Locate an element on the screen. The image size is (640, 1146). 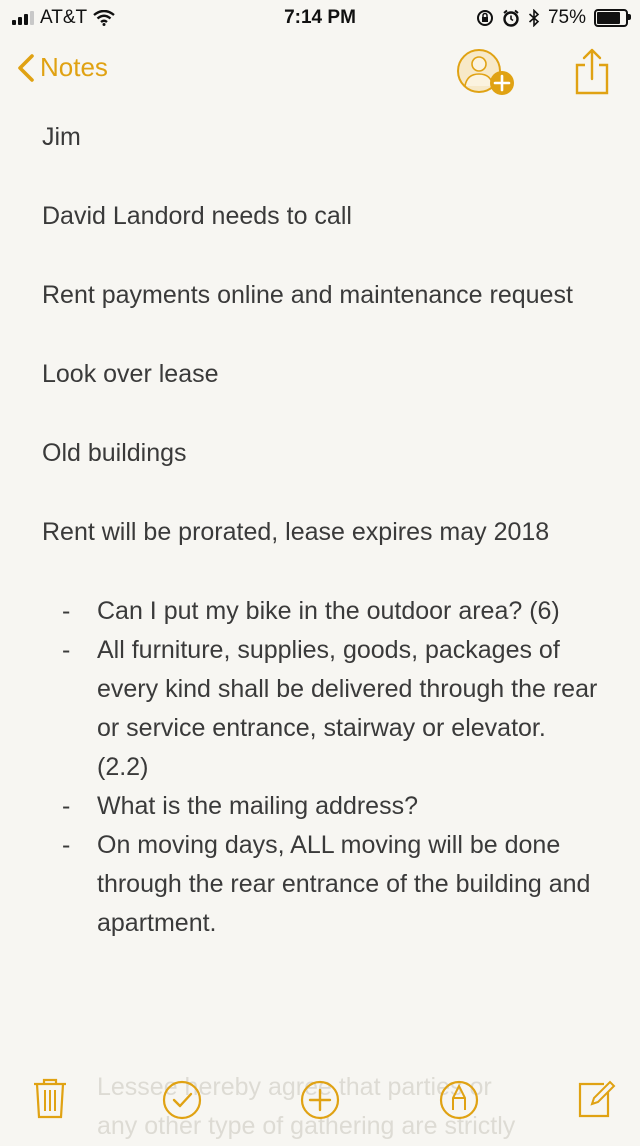
note-paragraph: David Landord needs to call is located at coordinates (197, 216).